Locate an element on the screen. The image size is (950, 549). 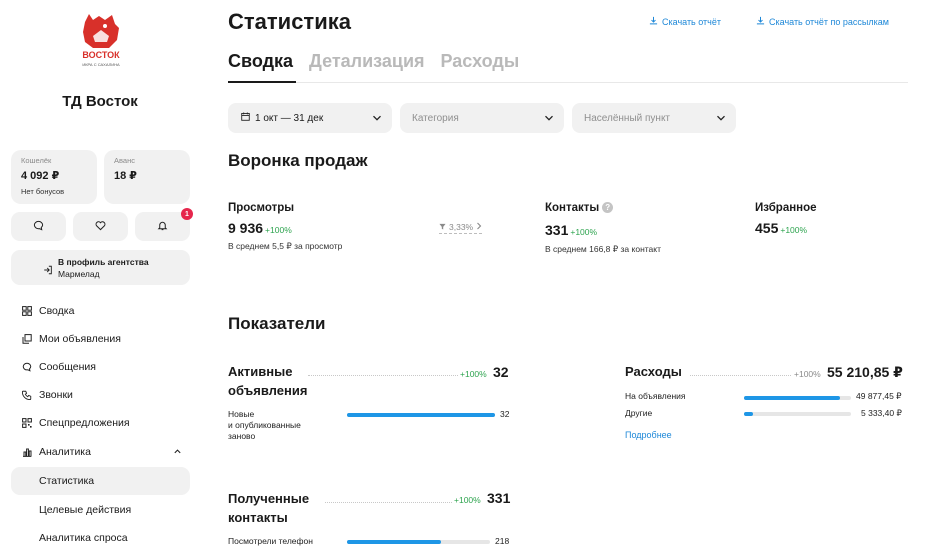
expenses-other-value: 5 333,40 ₽ is located at coordinates (881, 413).